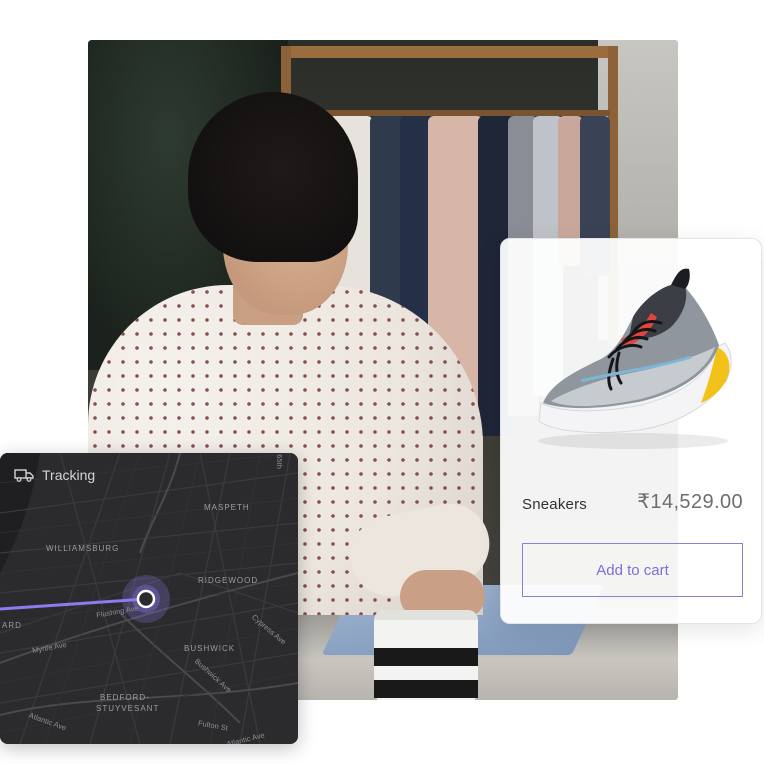 The image size is (764, 764). I want to click on coffee-mug, so click(426, 655).